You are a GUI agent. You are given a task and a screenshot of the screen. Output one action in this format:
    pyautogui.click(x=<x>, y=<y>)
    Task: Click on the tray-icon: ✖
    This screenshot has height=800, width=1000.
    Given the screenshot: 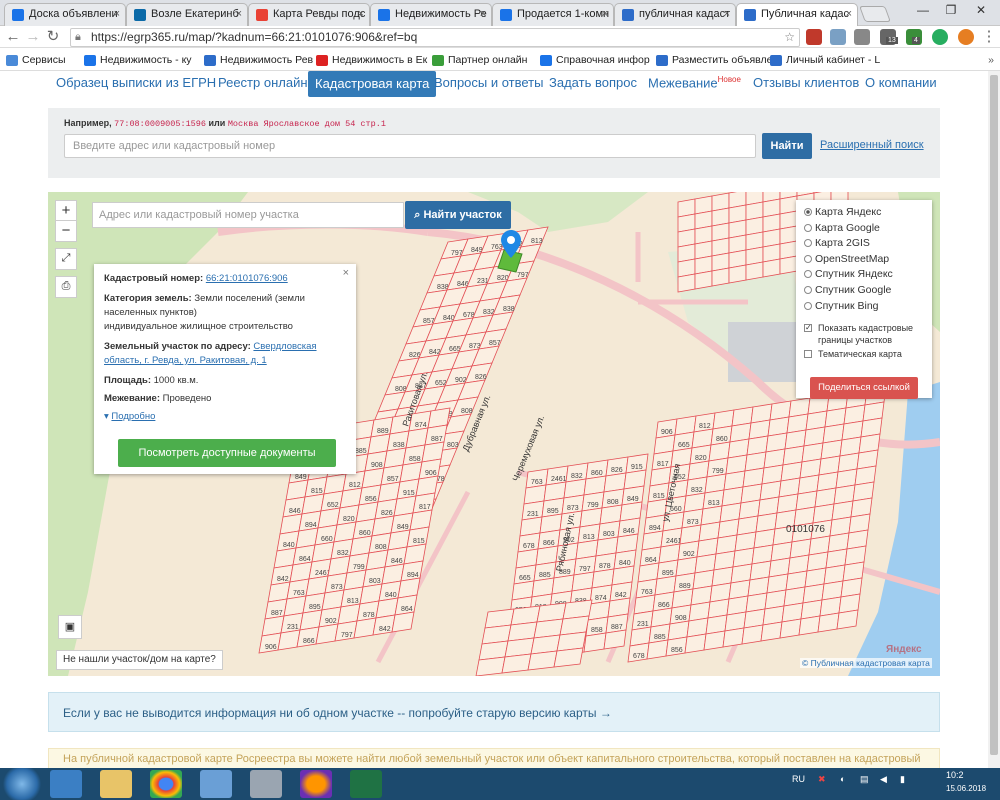 What is the action you would take?
    pyautogui.click(x=822, y=779)
    